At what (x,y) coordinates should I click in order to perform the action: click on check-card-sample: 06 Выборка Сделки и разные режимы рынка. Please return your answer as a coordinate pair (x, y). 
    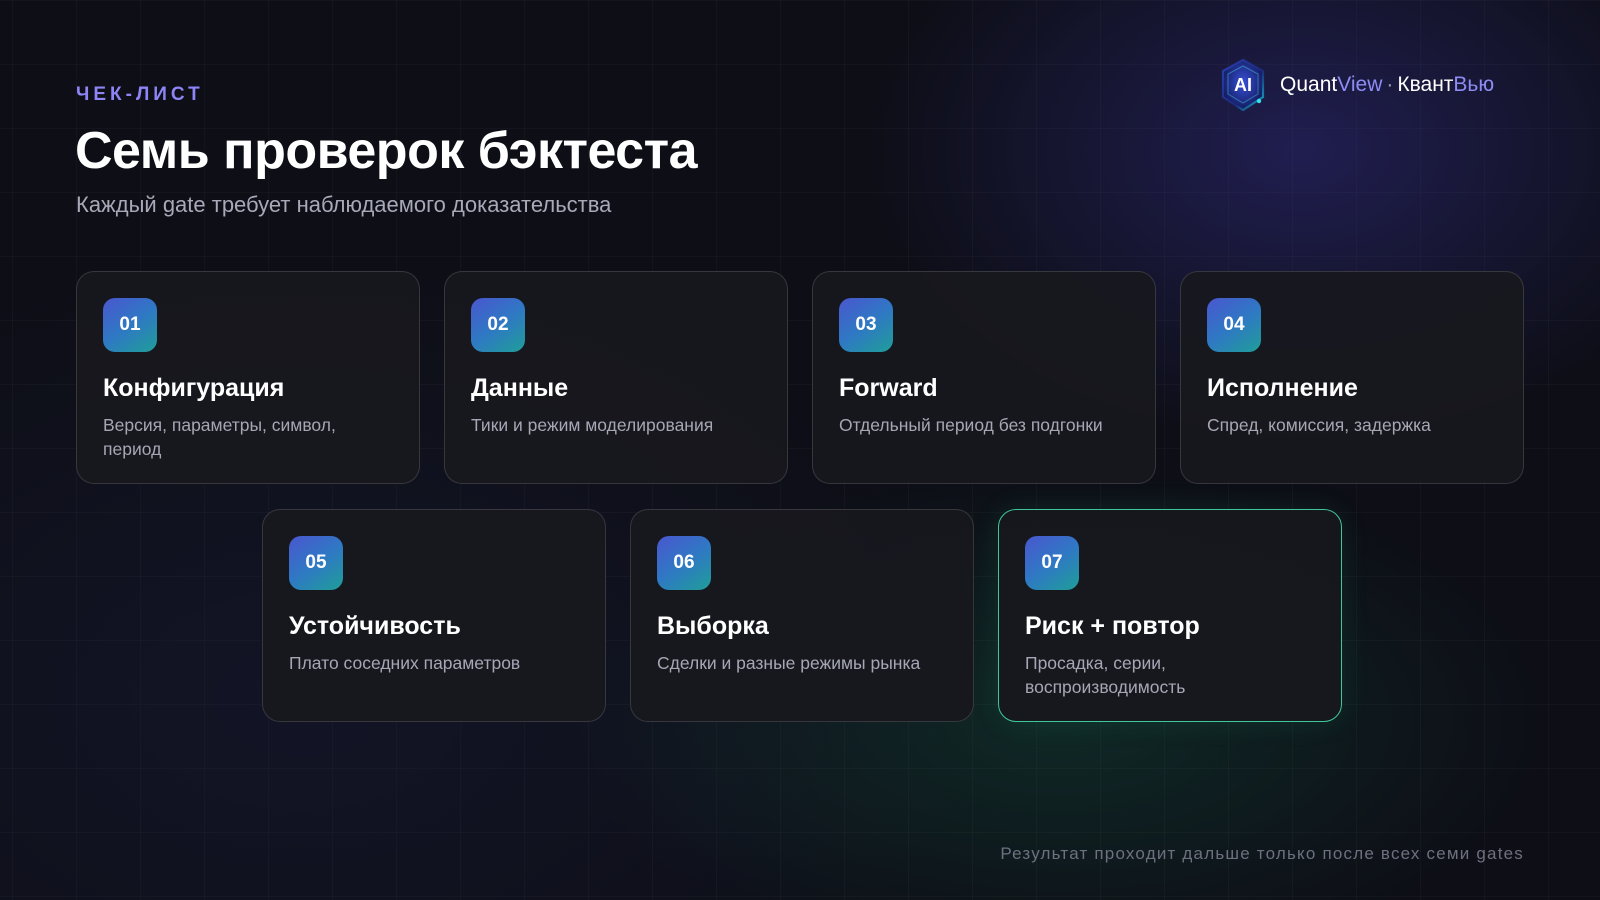
    Looking at the image, I should click on (802, 615).